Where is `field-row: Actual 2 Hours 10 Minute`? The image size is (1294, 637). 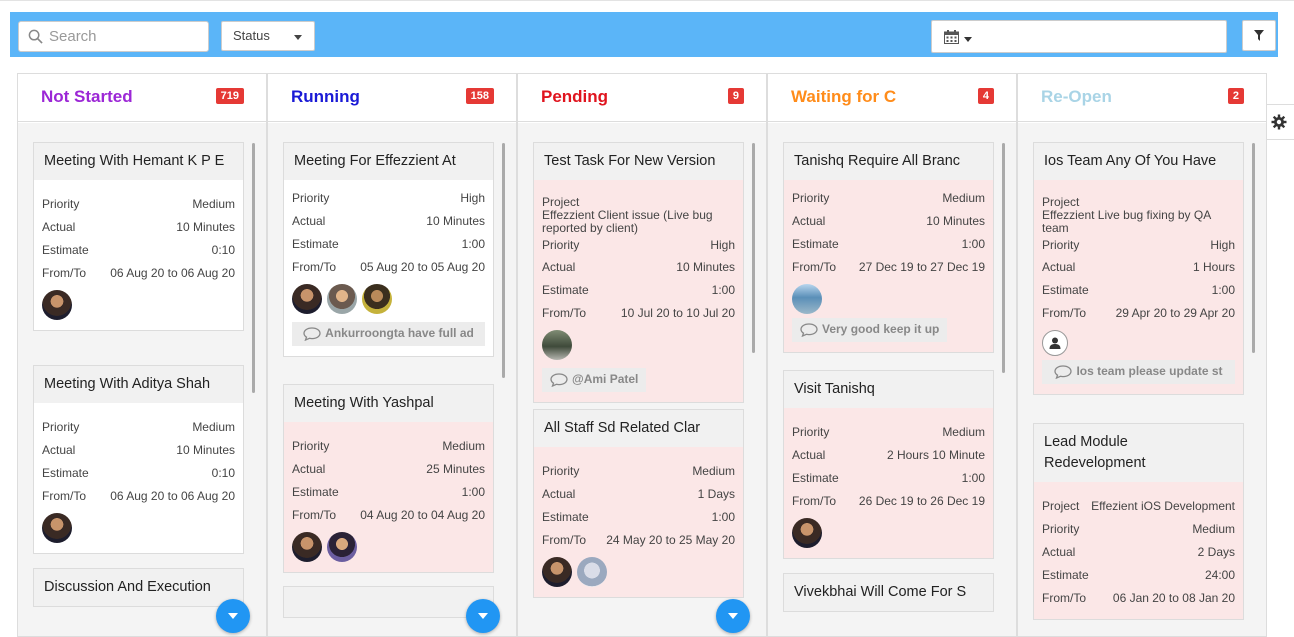 field-row: Actual 2 Hours 10 Minute is located at coordinates (888, 454).